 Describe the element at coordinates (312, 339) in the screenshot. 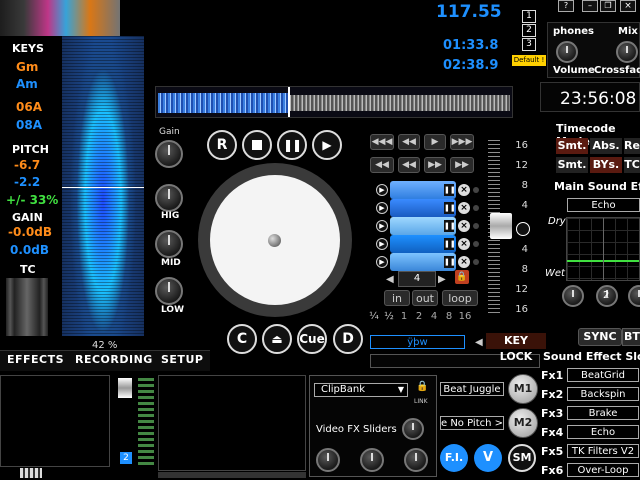

I see `cue-button: Cue` at that location.